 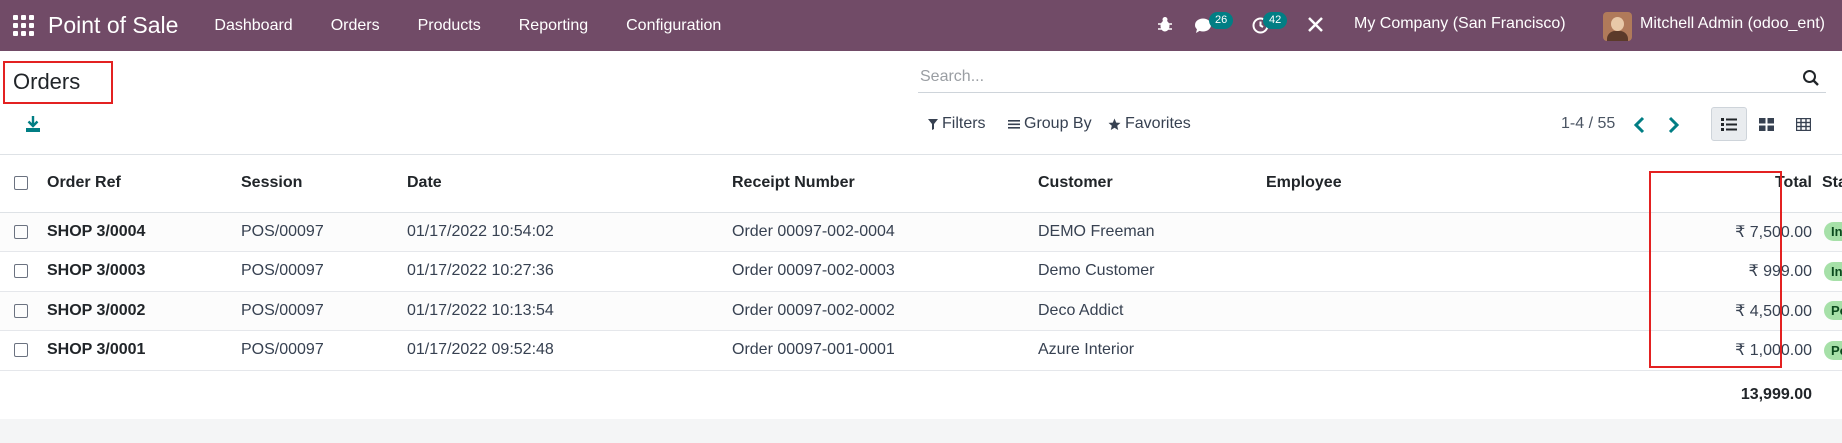 What do you see at coordinates (144, 311) in the screenshot?
I see `order-ref-cell: SHOP 3/0002` at bounding box center [144, 311].